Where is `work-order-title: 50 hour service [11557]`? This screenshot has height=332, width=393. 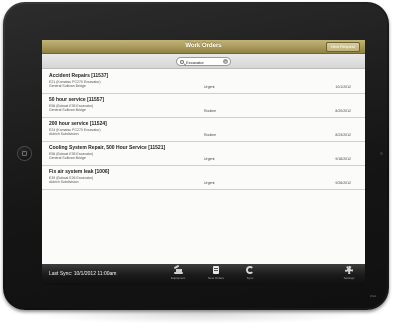
work-order-title: 50 hour service [11557] is located at coordinates (77, 100).